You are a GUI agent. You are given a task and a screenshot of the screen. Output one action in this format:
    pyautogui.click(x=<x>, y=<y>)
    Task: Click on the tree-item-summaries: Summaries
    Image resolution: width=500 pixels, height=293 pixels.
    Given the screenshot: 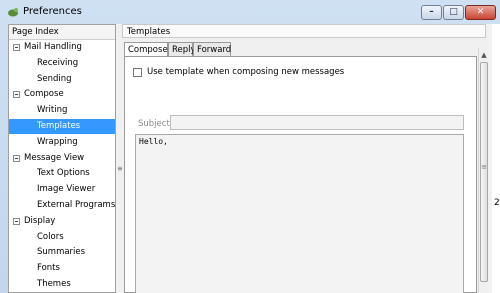 What is the action you would take?
    pyautogui.click(x=62, y=252)
    